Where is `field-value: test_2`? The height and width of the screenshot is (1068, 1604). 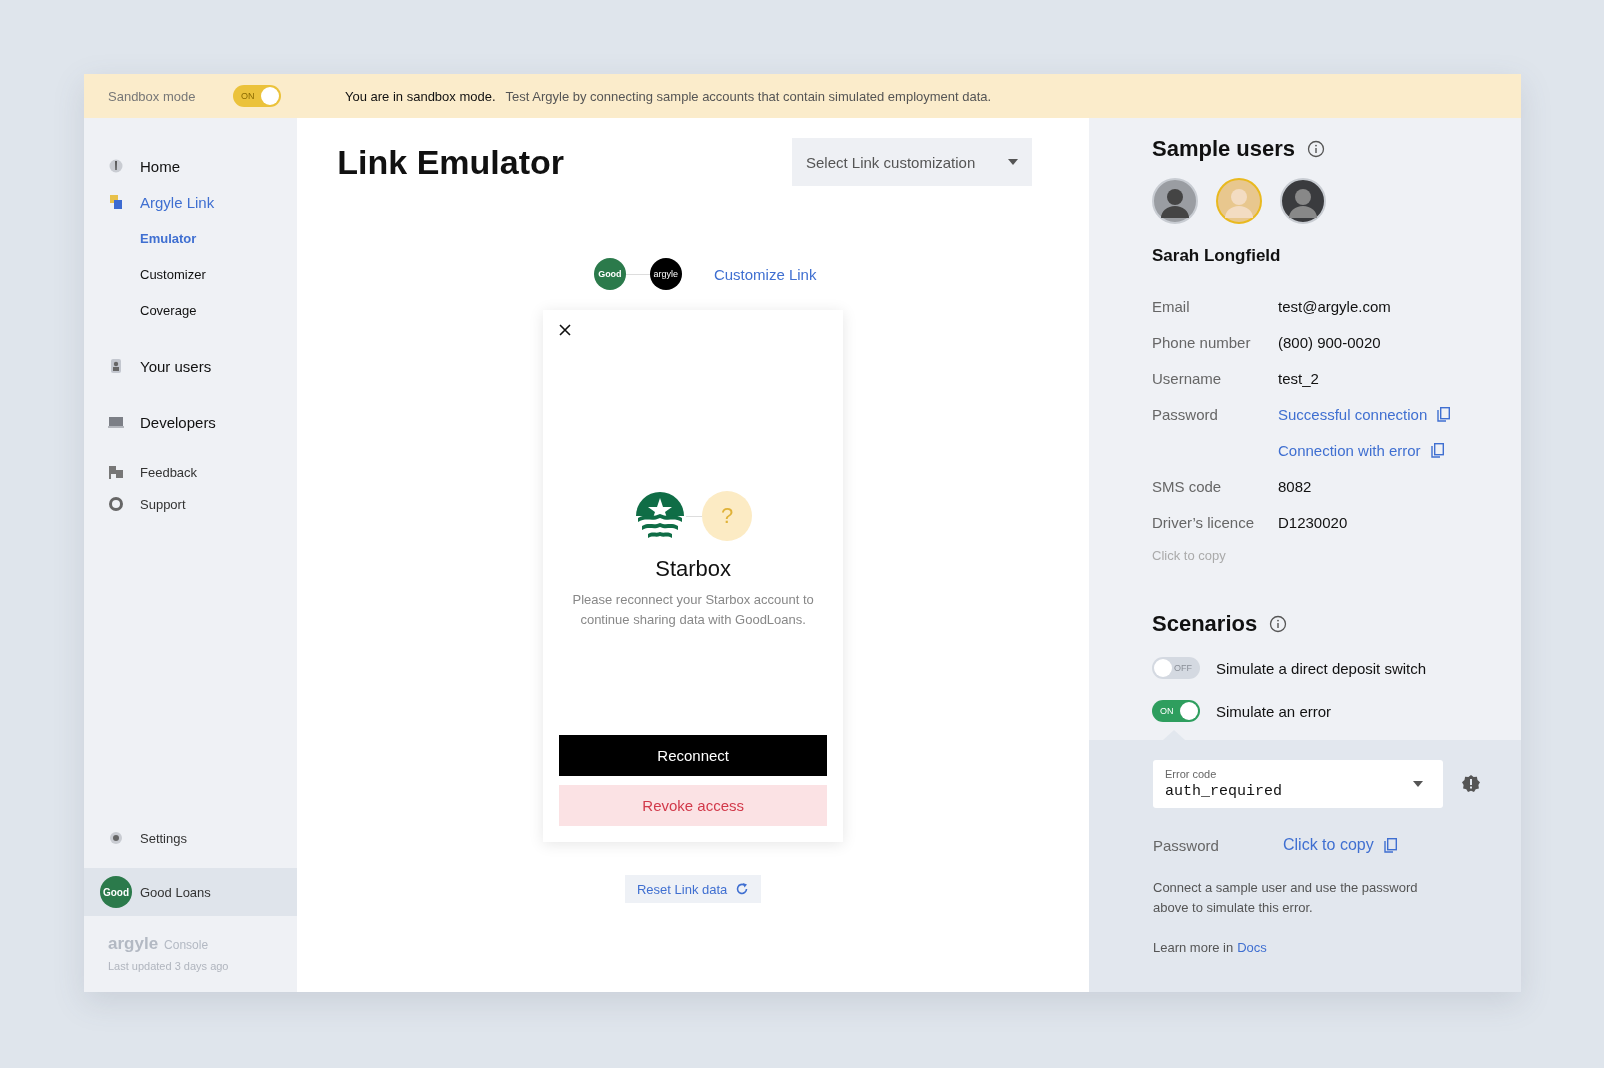
field-value: test_2 is located at coordinates (1299, 378).